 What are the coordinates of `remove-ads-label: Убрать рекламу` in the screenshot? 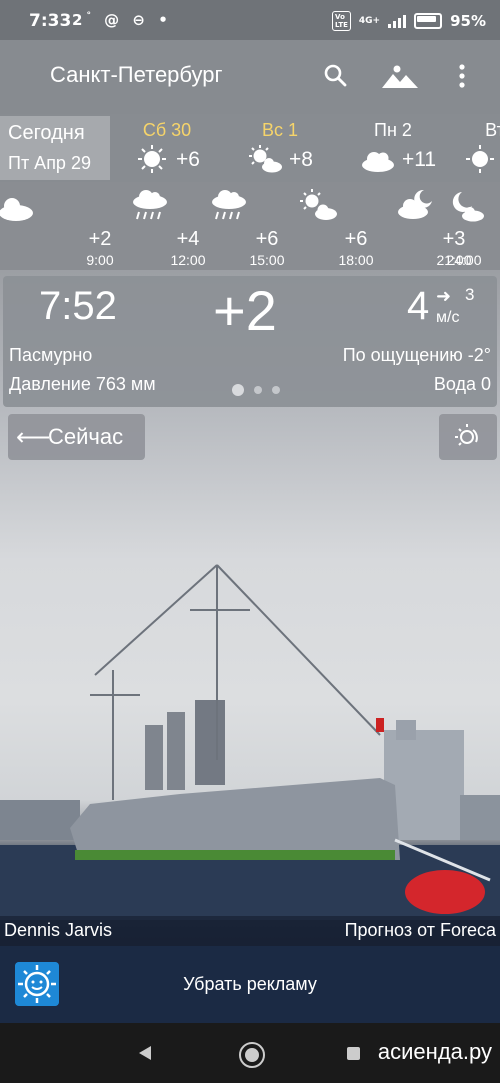 It's located at (250, 984).